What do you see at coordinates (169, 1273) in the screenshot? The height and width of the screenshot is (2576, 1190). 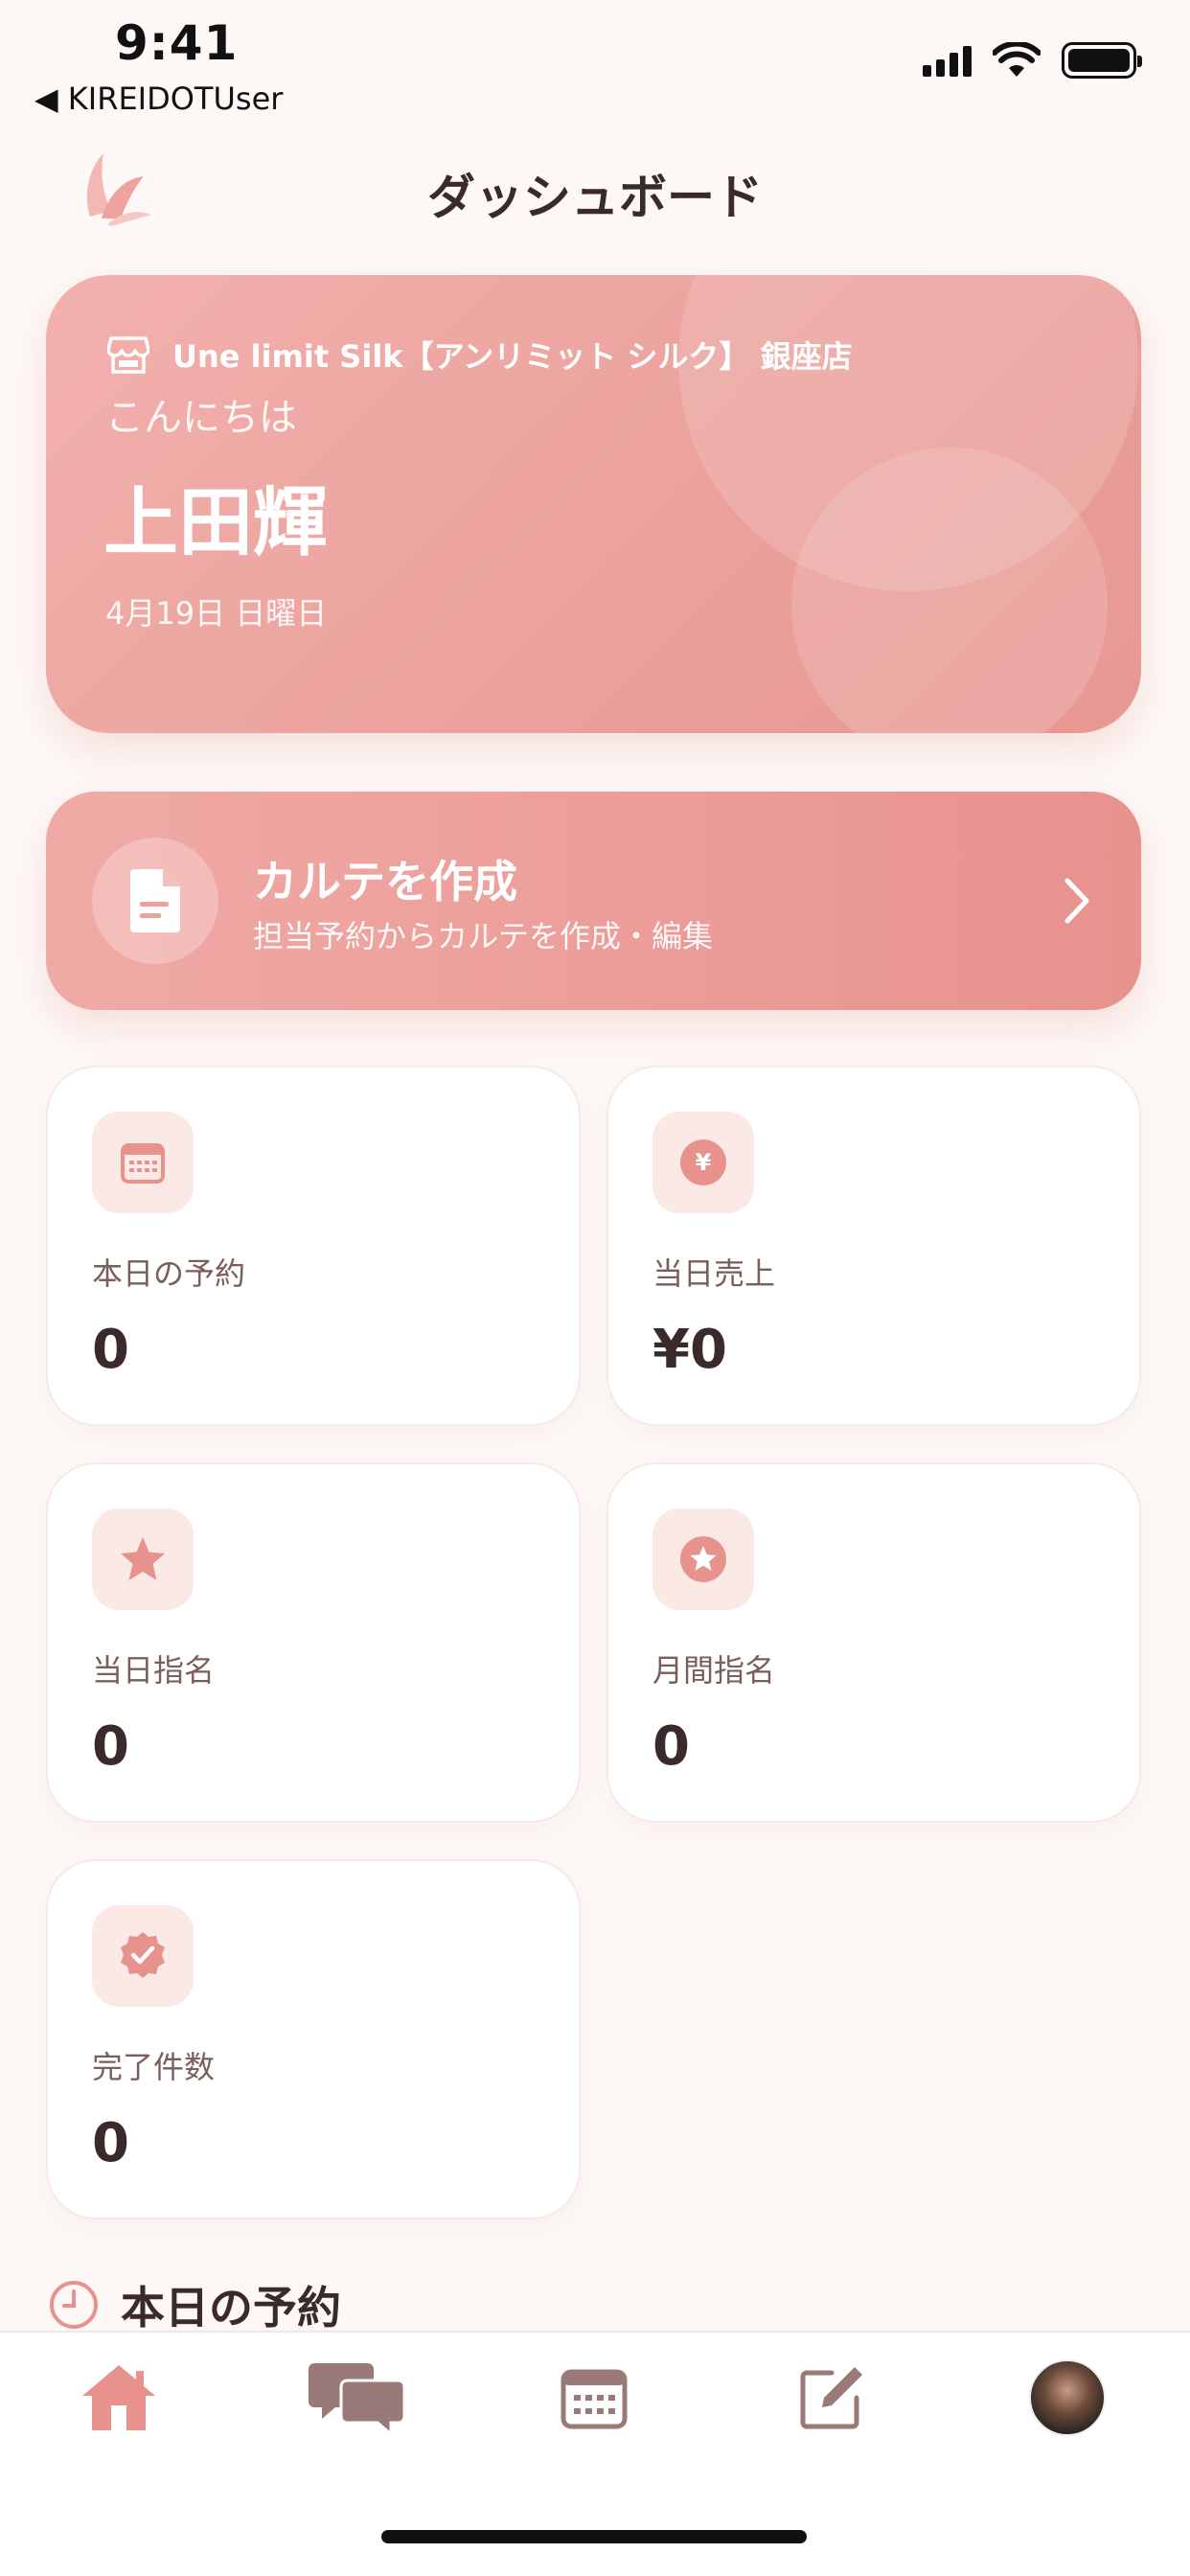 I see `stat-label: 本日の予約` at bounding box center [169, 1273].